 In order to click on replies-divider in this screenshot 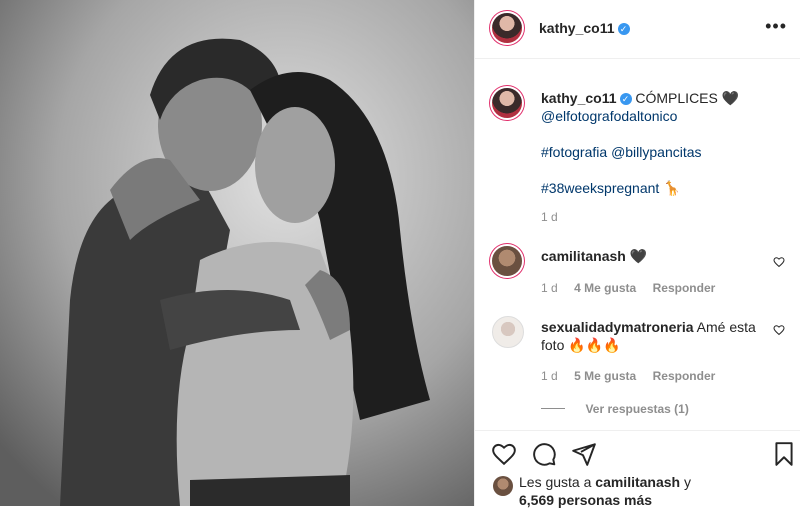, I will do `click(553, 409)`.